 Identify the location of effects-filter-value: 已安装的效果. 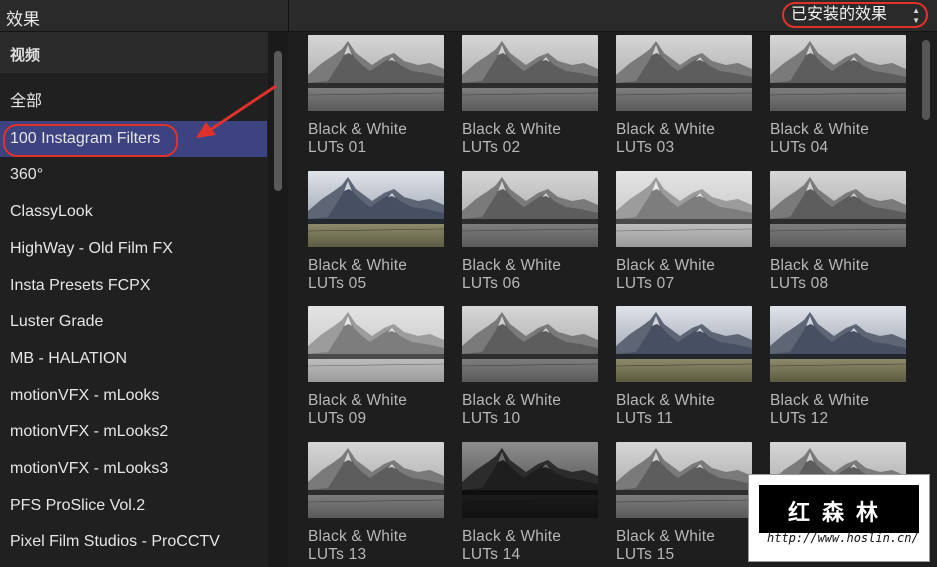
(839, 14).